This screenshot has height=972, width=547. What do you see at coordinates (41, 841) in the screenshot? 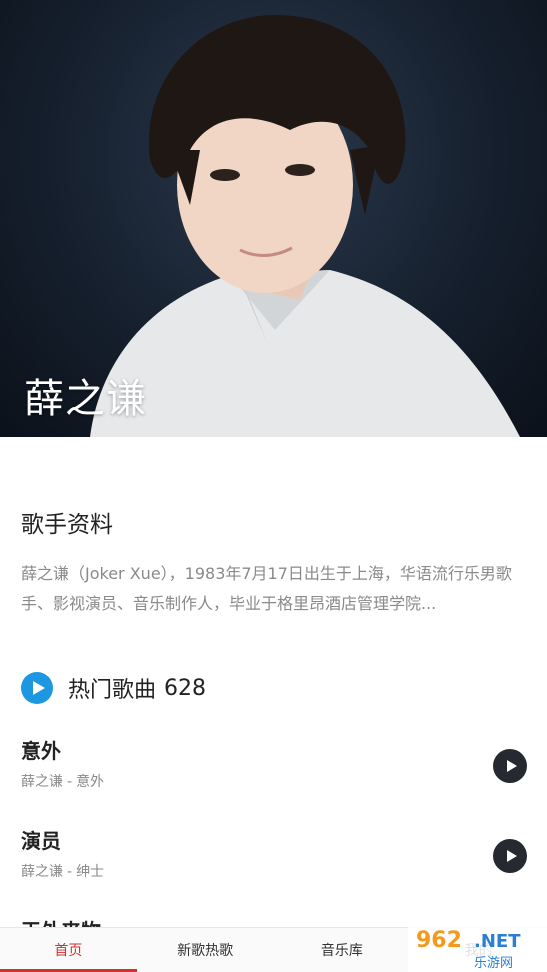
I see `song-title: 演员` at bounding box center [41, 841].